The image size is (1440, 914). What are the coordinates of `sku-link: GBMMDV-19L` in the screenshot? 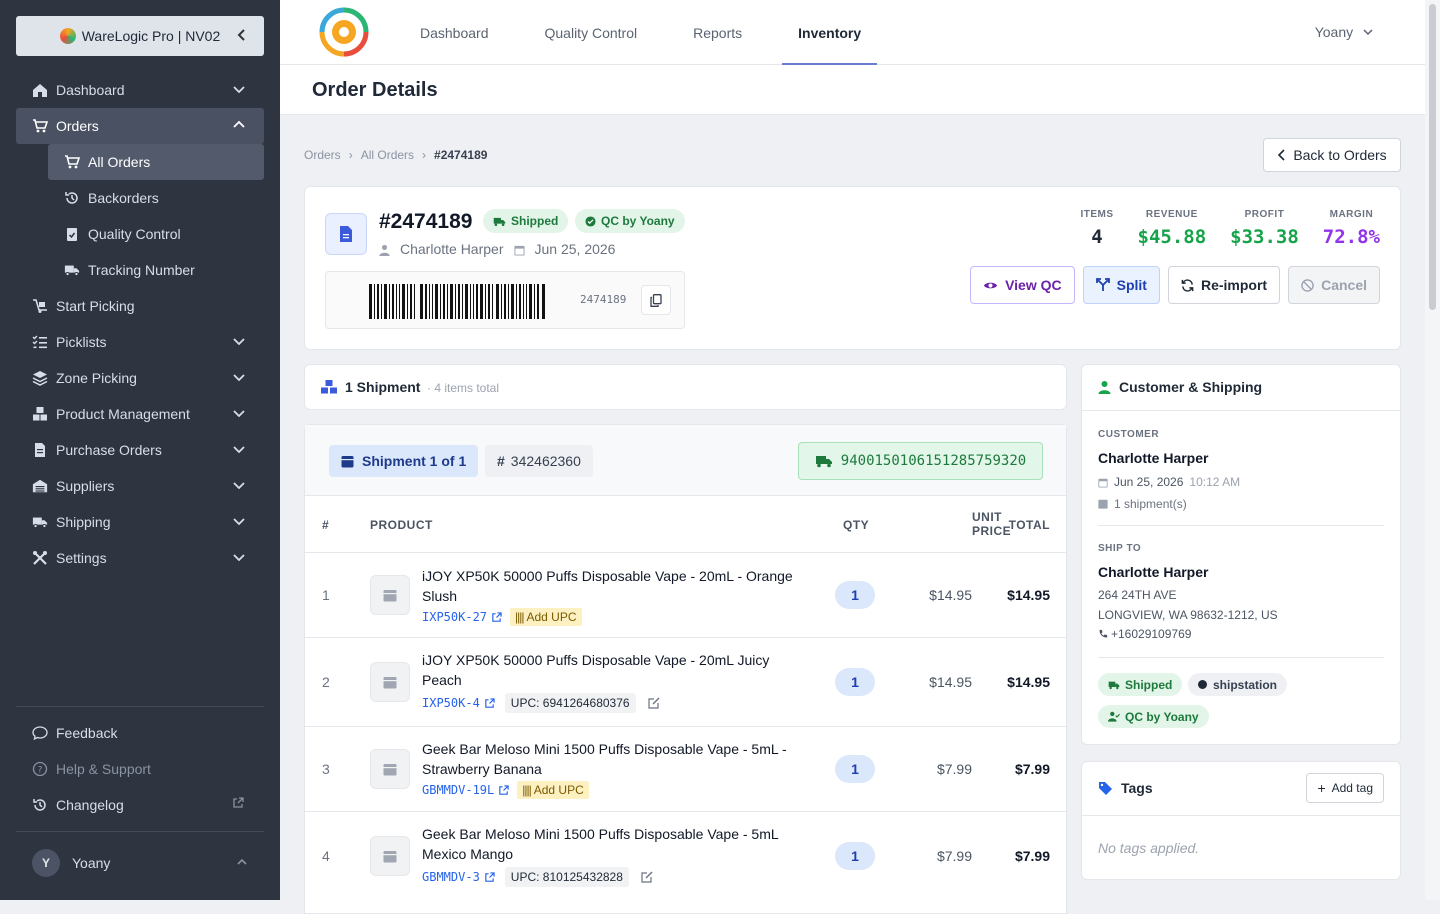 It's located at (458, 790).